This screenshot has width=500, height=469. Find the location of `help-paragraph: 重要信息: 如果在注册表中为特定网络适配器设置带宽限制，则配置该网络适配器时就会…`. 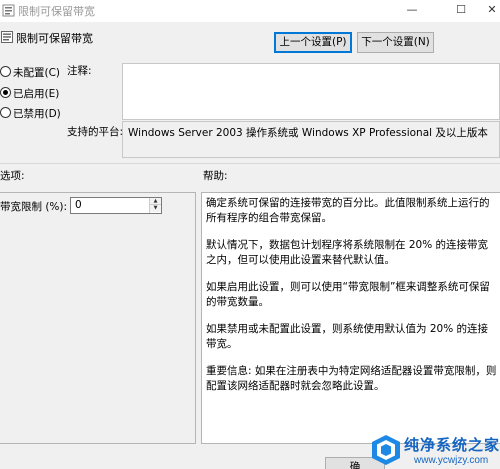

help-paragraph: 重要信息: 如果在注册表中为特定网络适配器设置带宽限制，则配置该网络适配器时就会… is located at coordinates (351, 378).